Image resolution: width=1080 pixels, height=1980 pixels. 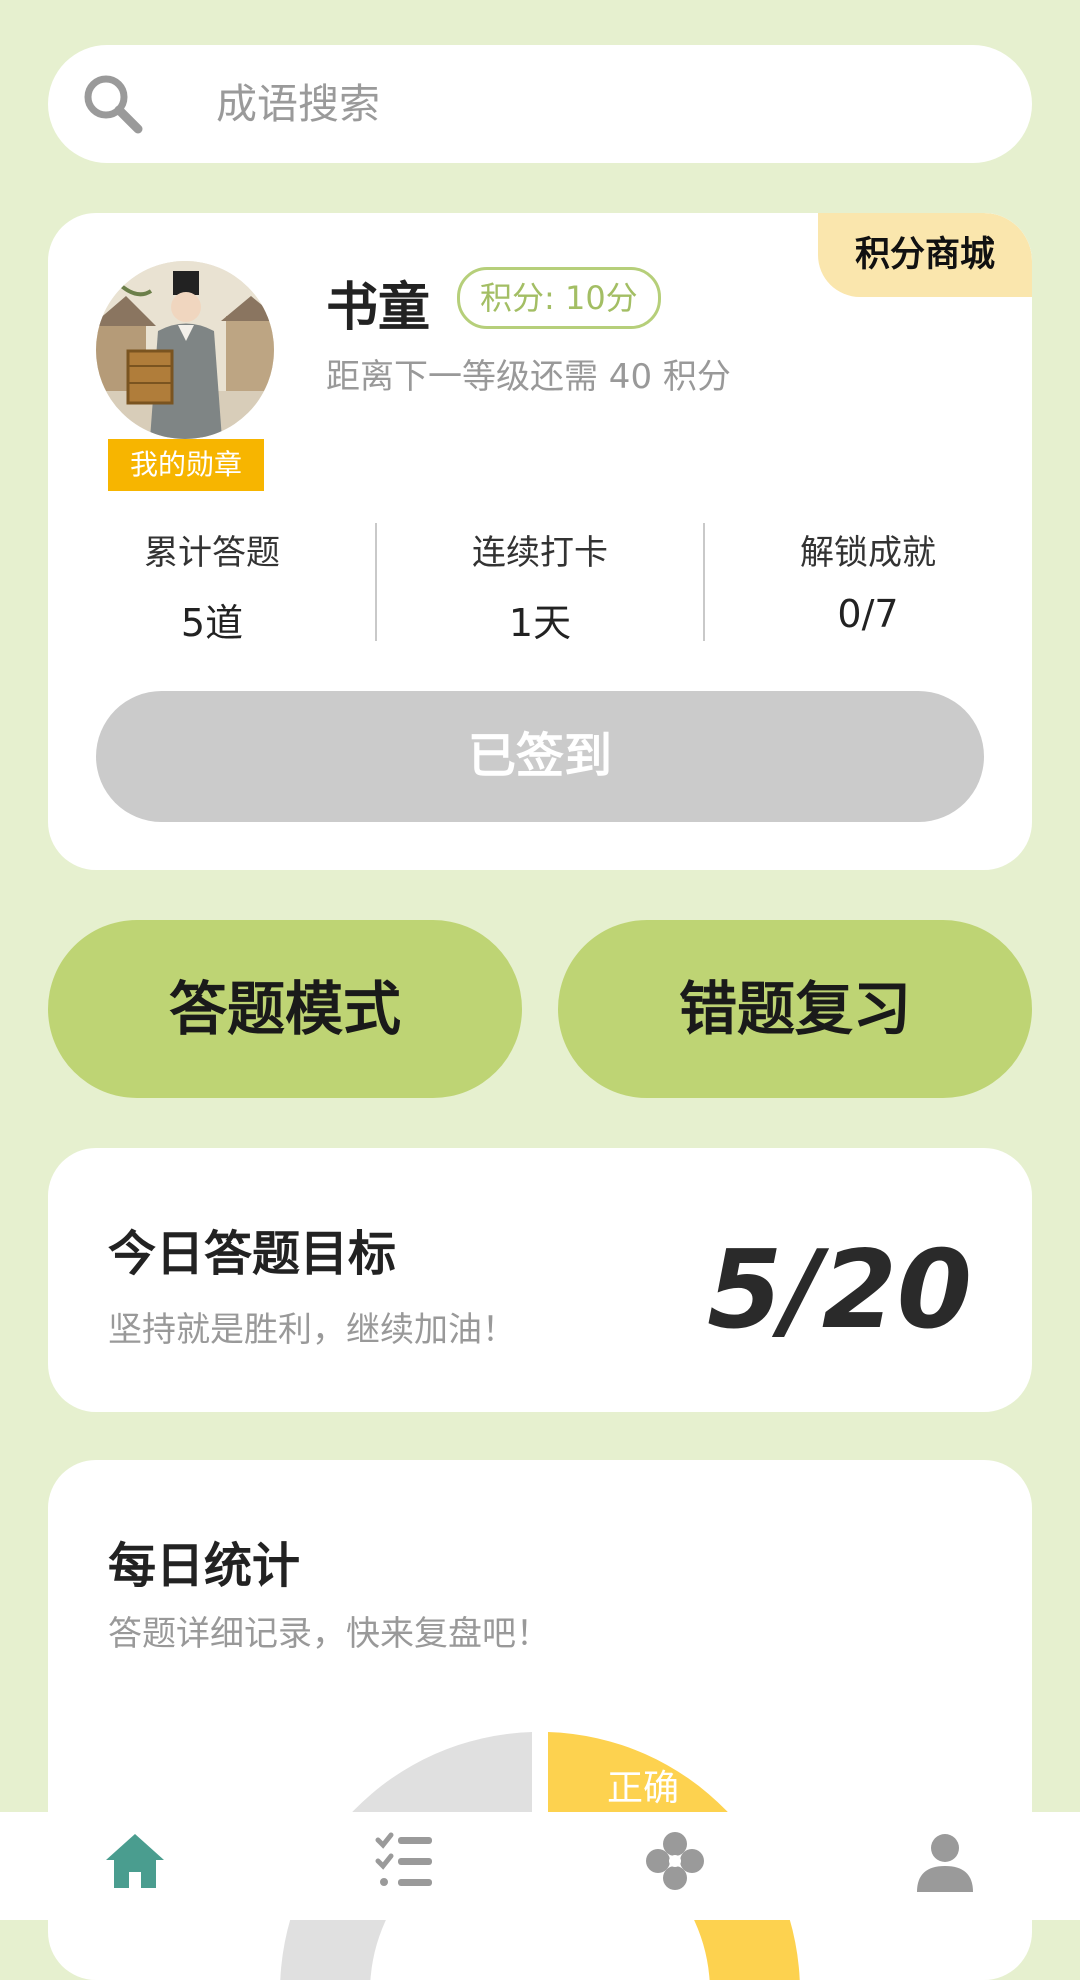 What do you see at coordinates (186, 465) in the screenshot?
I see `my-medals-button: 我的勋章` at bounding box center [186, 465].